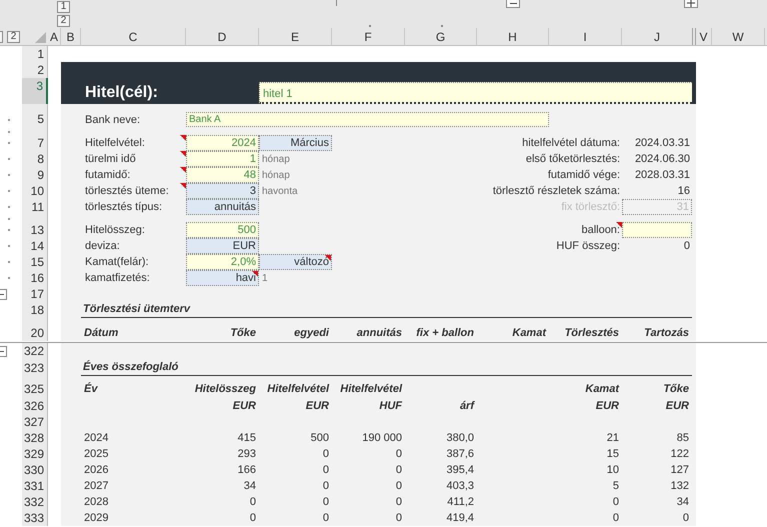  What do you see at coordinates (35, 518) in the screenshot?
I see `row-header: 333` at bounding box center [35, 518].